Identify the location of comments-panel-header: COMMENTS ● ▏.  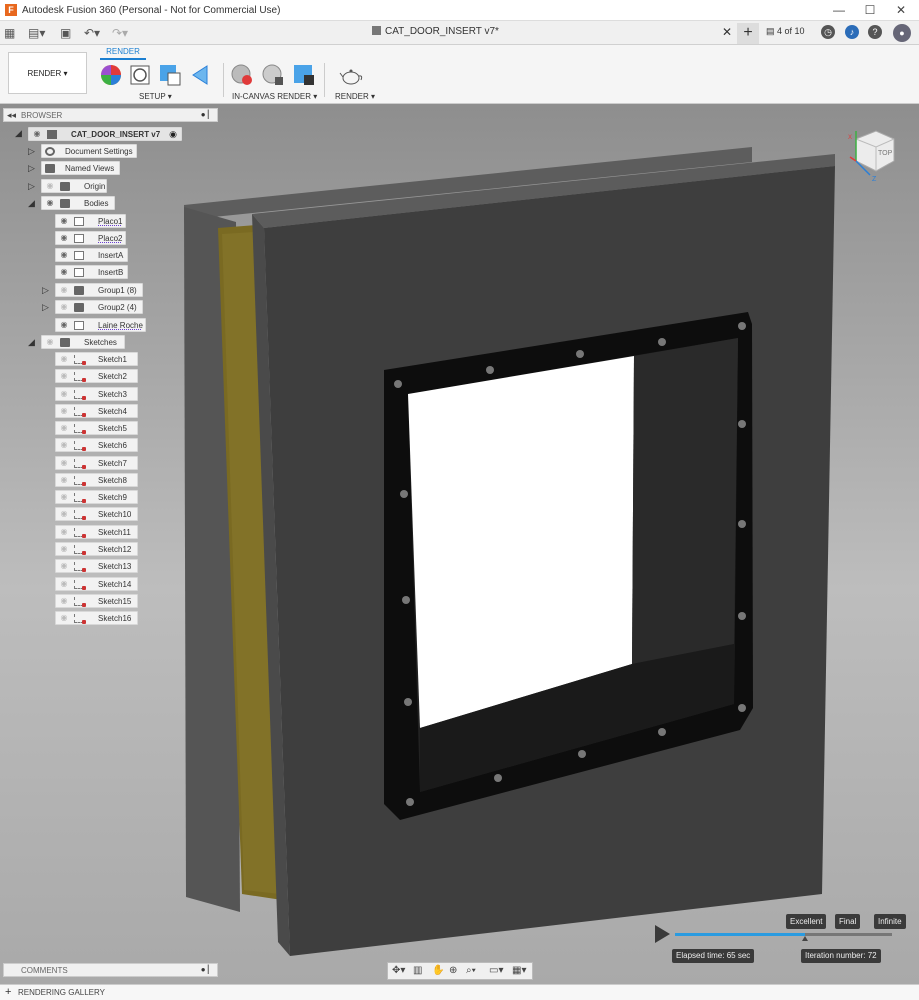
(110, 970).